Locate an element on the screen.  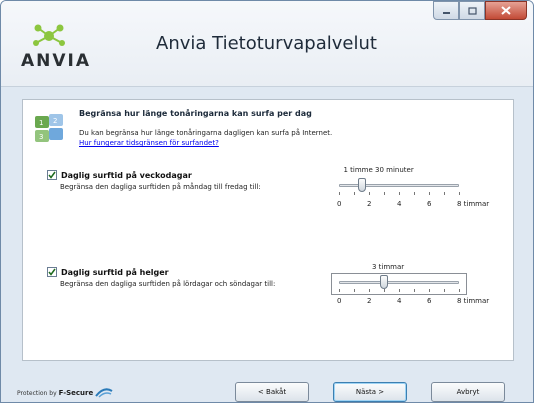
weekends-label: Daglig surftid på helger is located at coordinates (115, 272).